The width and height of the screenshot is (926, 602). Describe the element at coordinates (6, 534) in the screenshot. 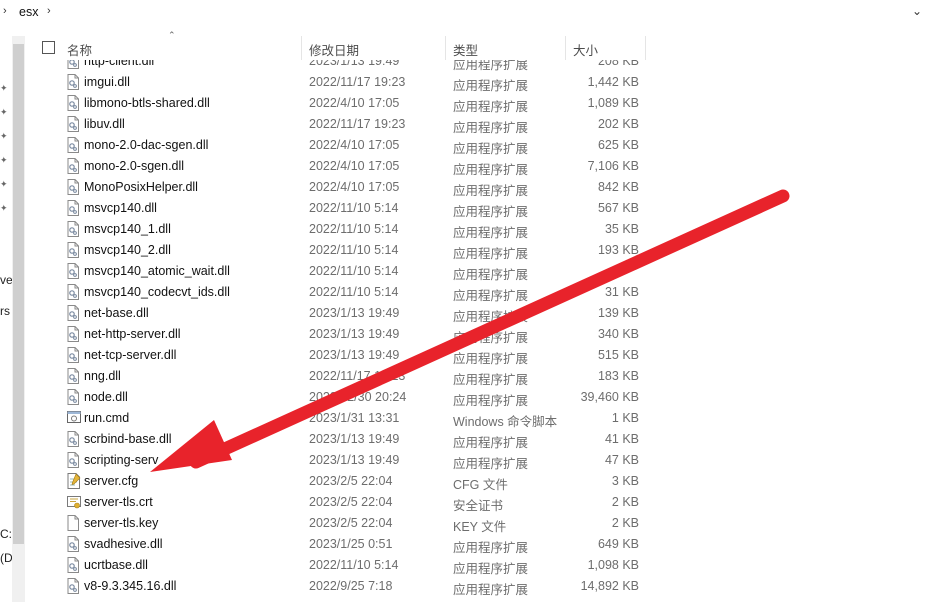

I see `nav-item-label: C:` at that location.